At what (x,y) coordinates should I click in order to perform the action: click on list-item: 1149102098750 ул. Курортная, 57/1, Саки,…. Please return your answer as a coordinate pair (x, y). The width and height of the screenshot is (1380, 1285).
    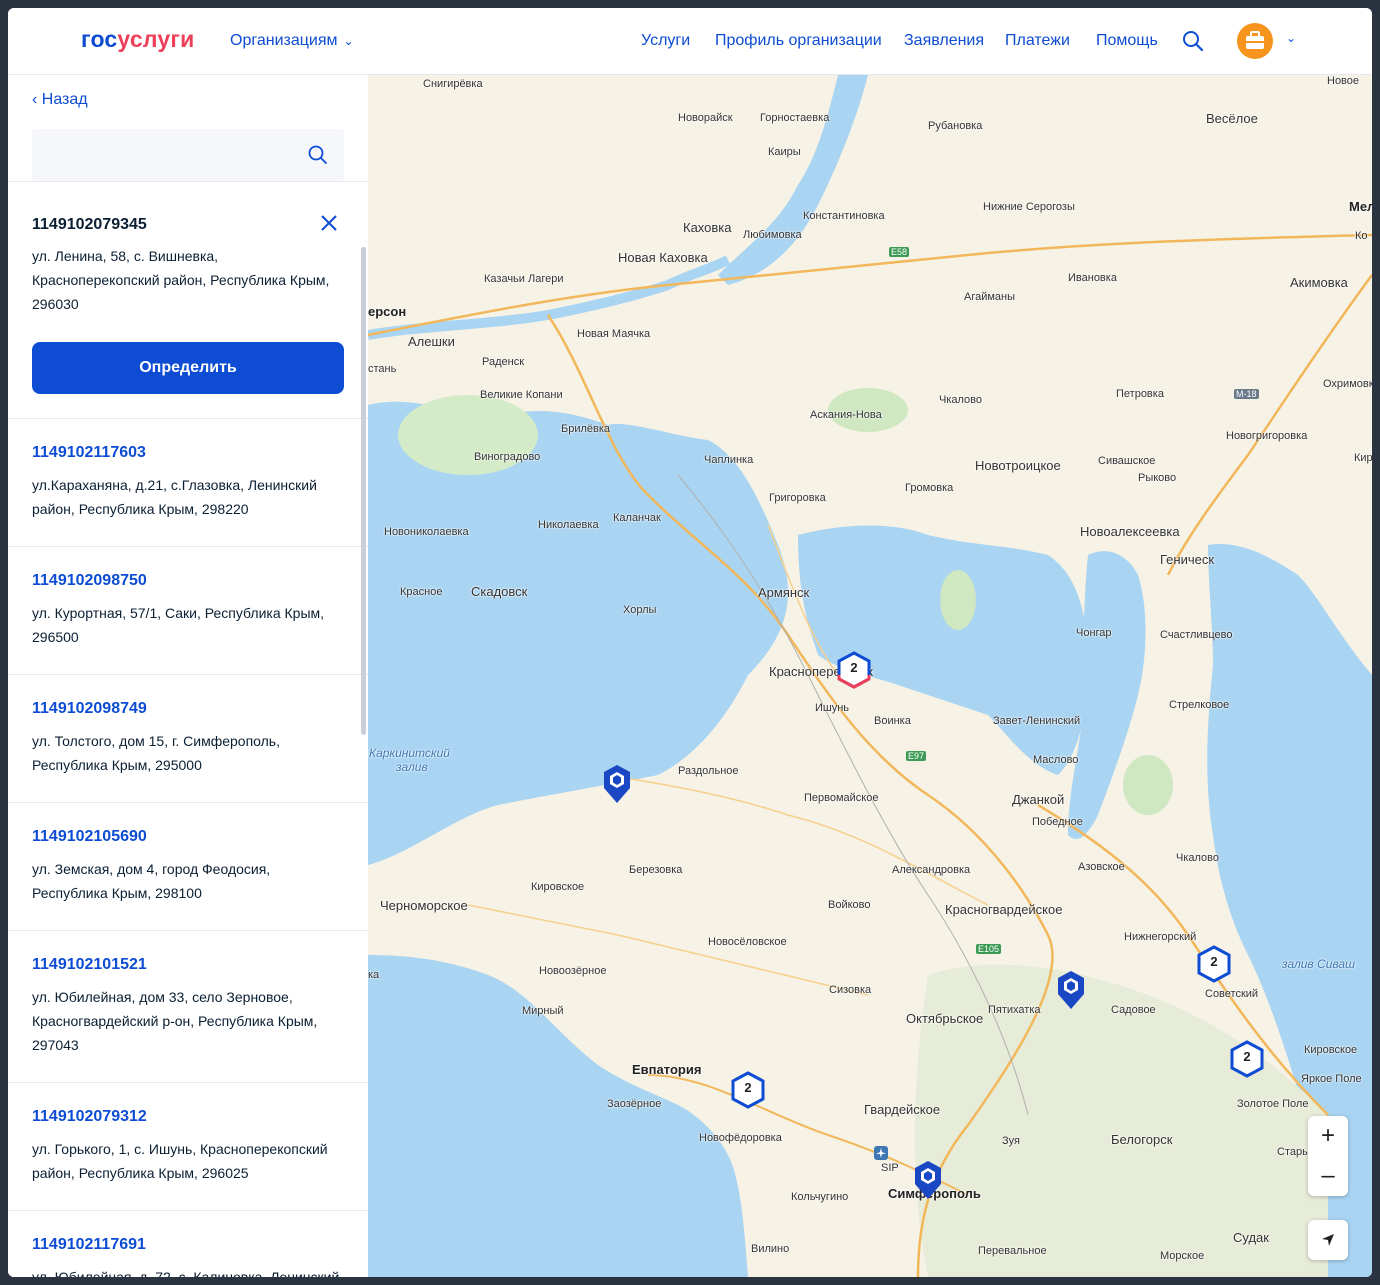
    Looking at the image, I should click on (188, 610).